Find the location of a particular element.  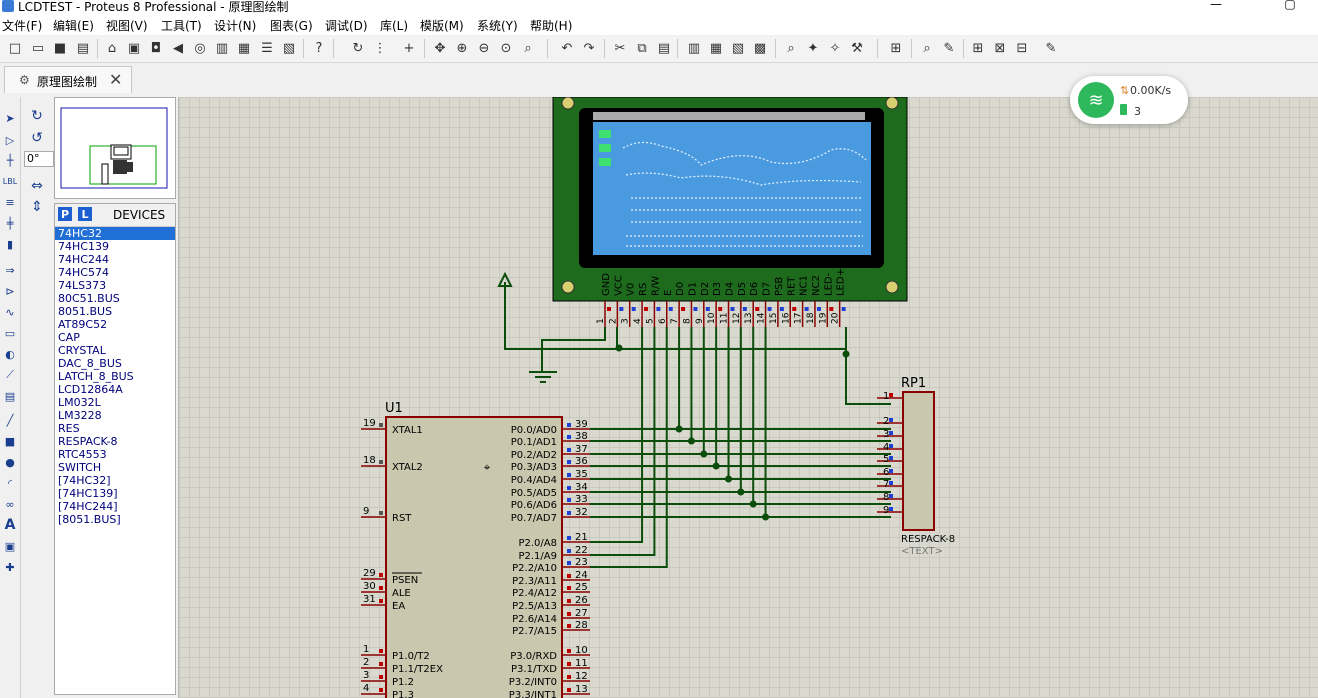

device-item: RESPACK-8 is located at coordinates (115, 441).